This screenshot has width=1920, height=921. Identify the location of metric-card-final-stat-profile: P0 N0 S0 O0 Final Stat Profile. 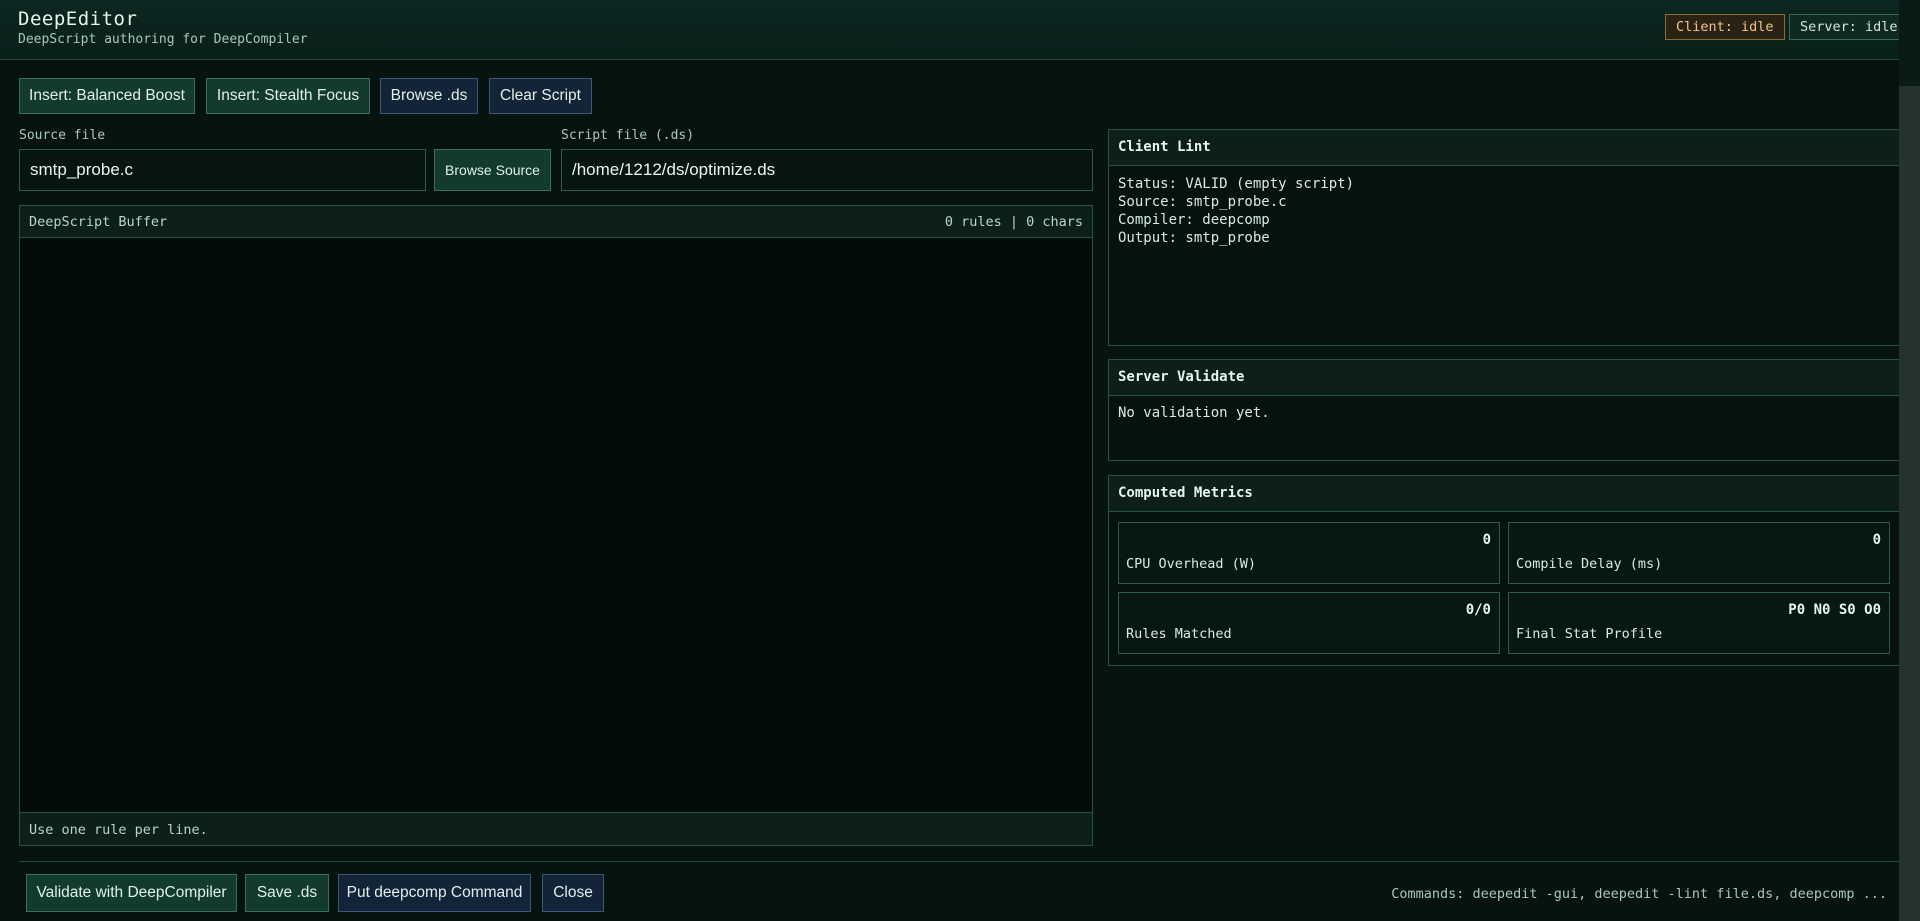
(1699, 623).